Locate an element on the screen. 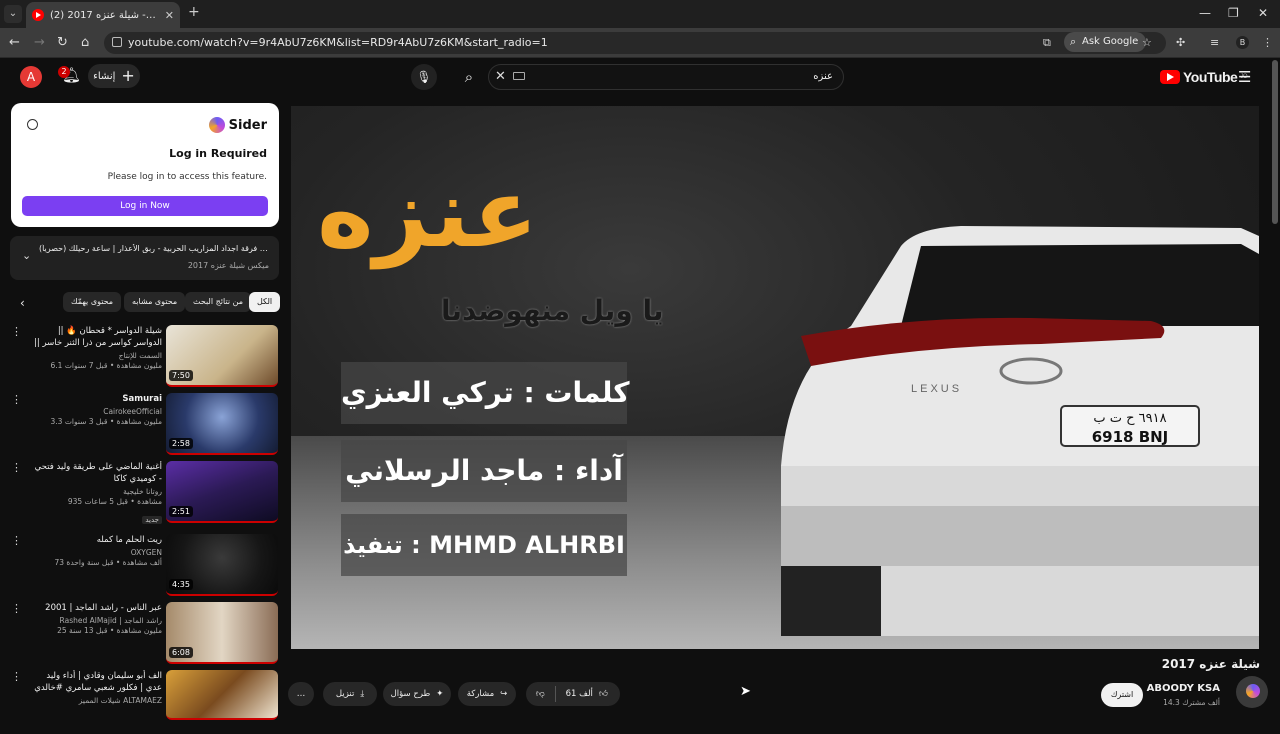 The height and width of the screenshot is (734, 1280). browser-tab: (2) شيلة عنزه 2017 - YouTube ✕ is located at coordinates (103, 15).